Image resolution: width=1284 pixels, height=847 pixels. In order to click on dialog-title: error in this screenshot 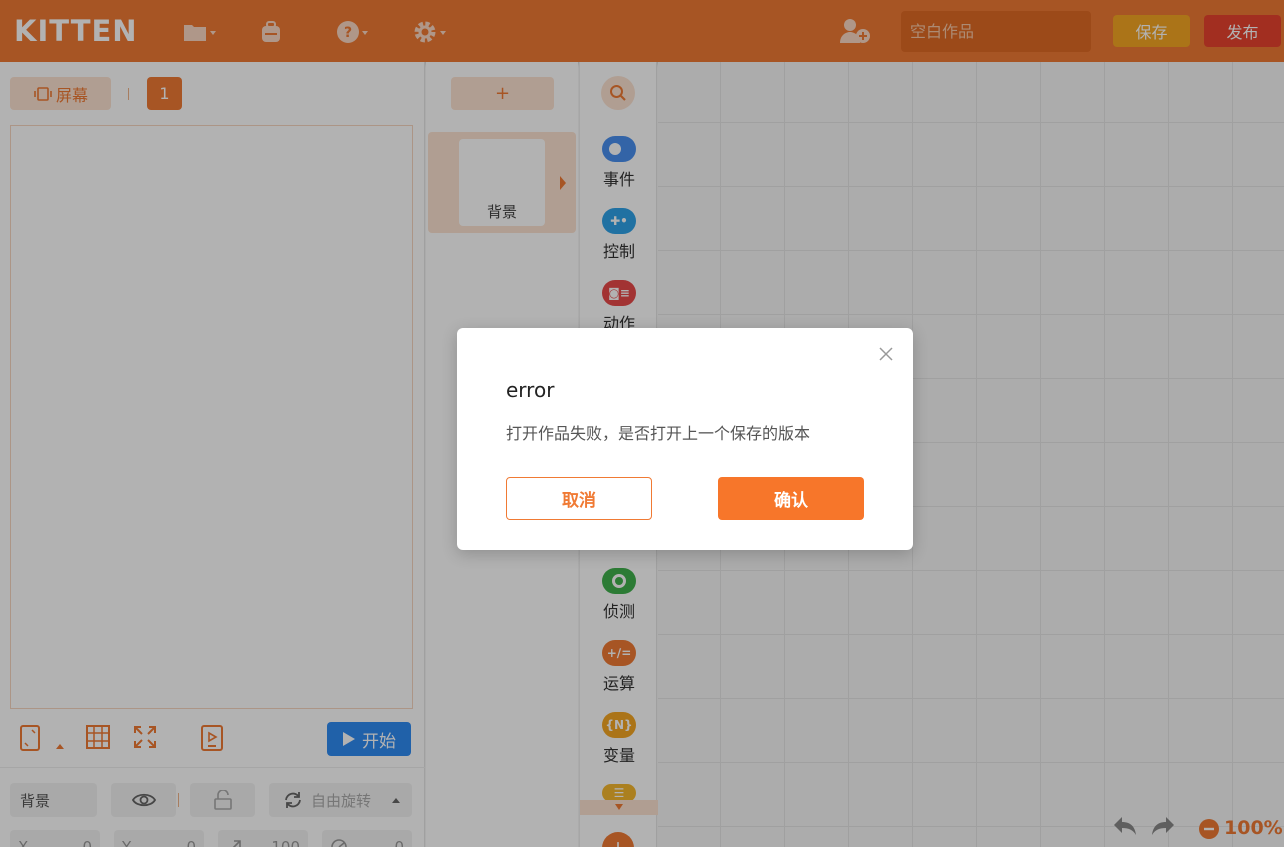, I will do `click(530, 390)`.